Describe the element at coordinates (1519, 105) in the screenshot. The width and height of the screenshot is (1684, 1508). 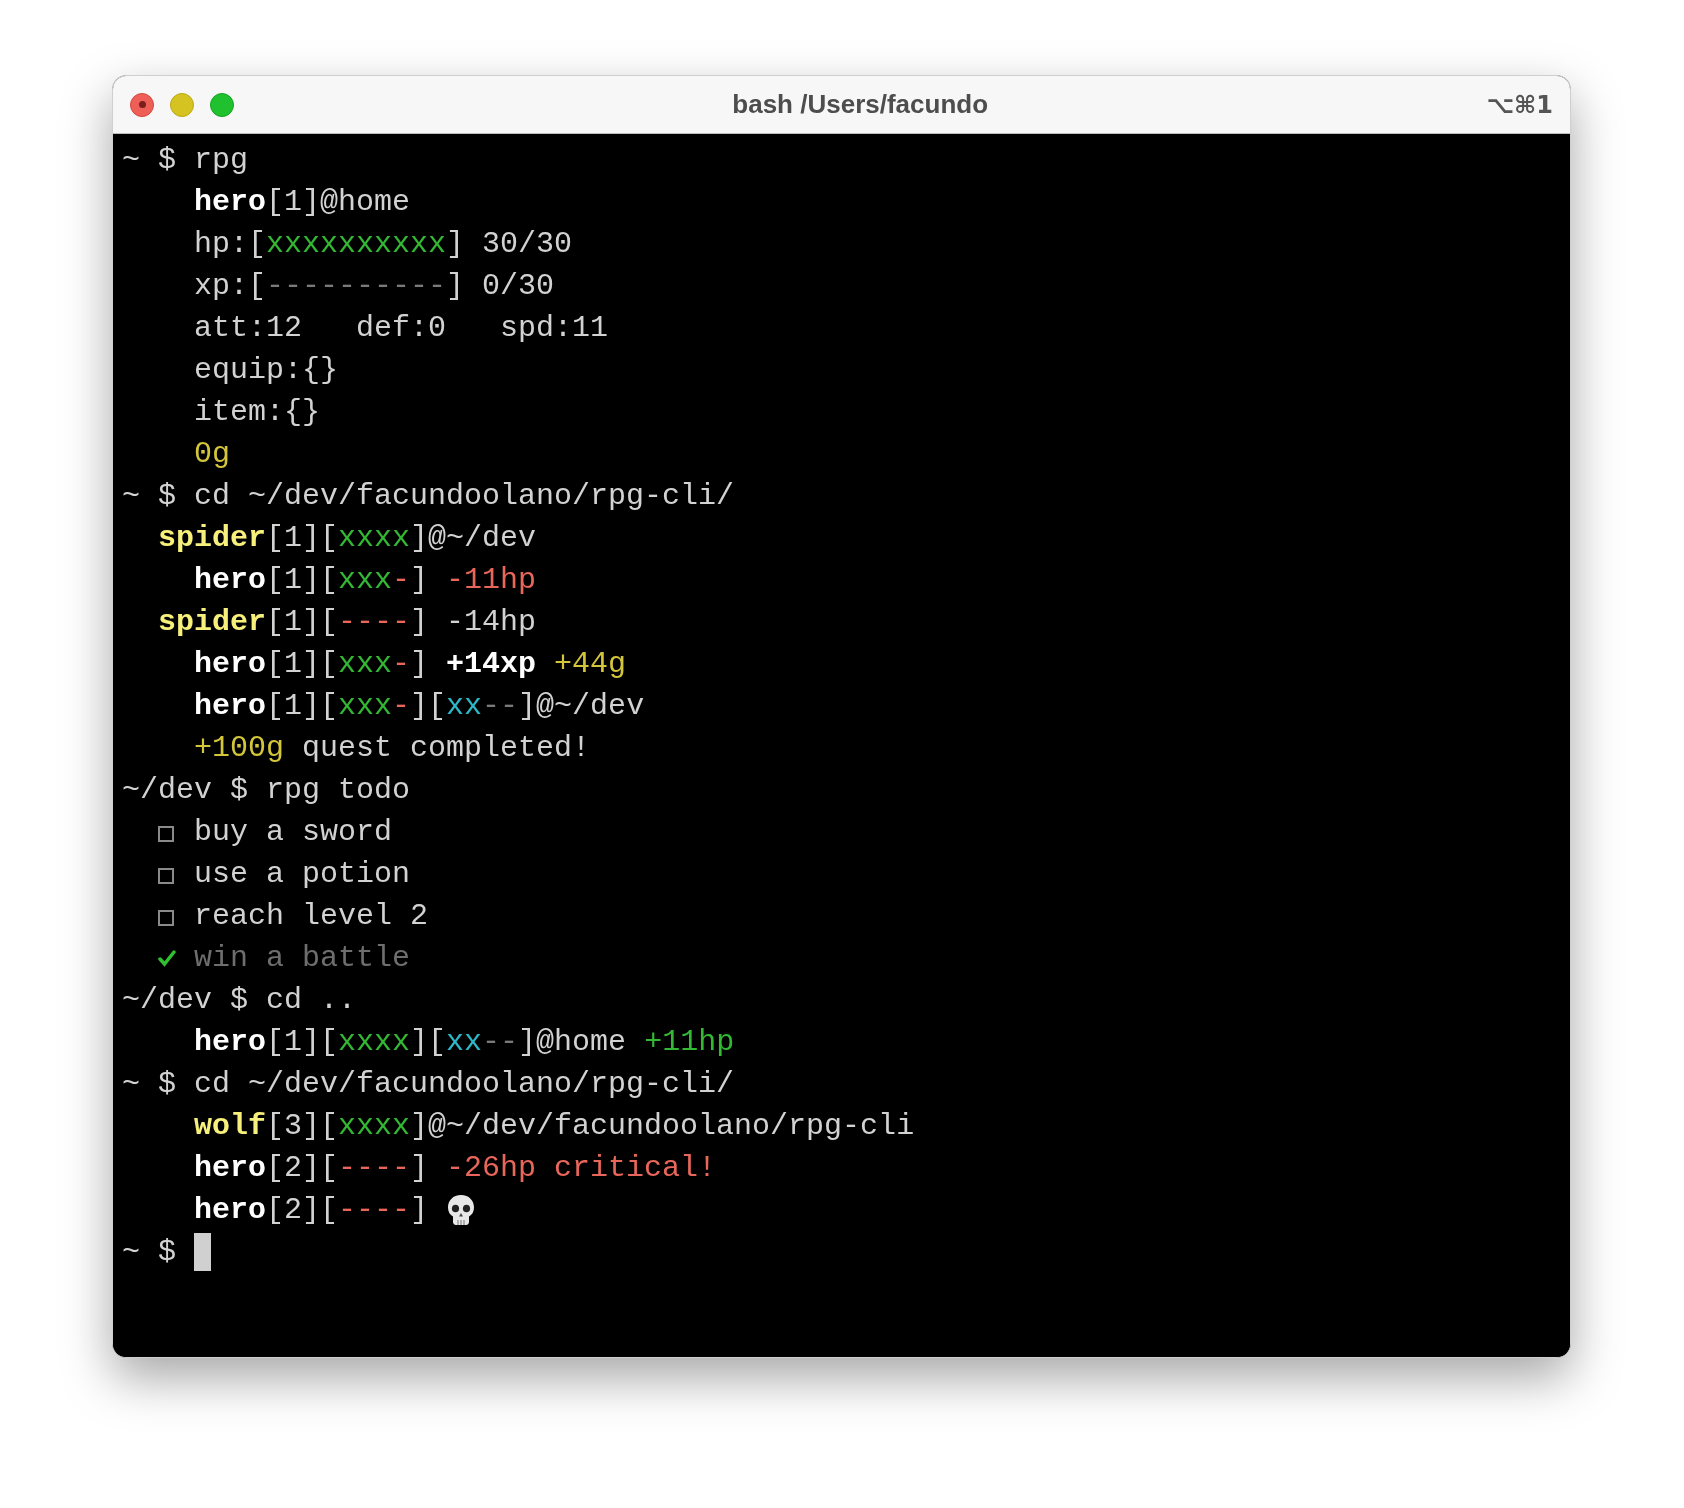
I see `shortcut-label: ⌥⌘1` at that location.